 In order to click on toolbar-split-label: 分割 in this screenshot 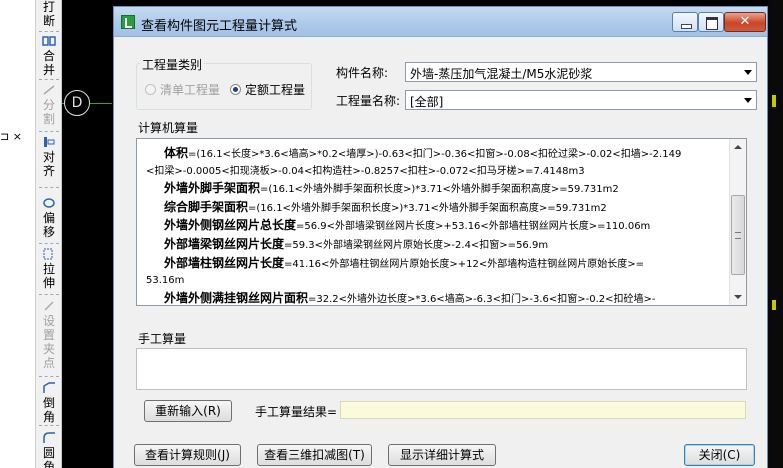, I will do `click(48, 112)`.